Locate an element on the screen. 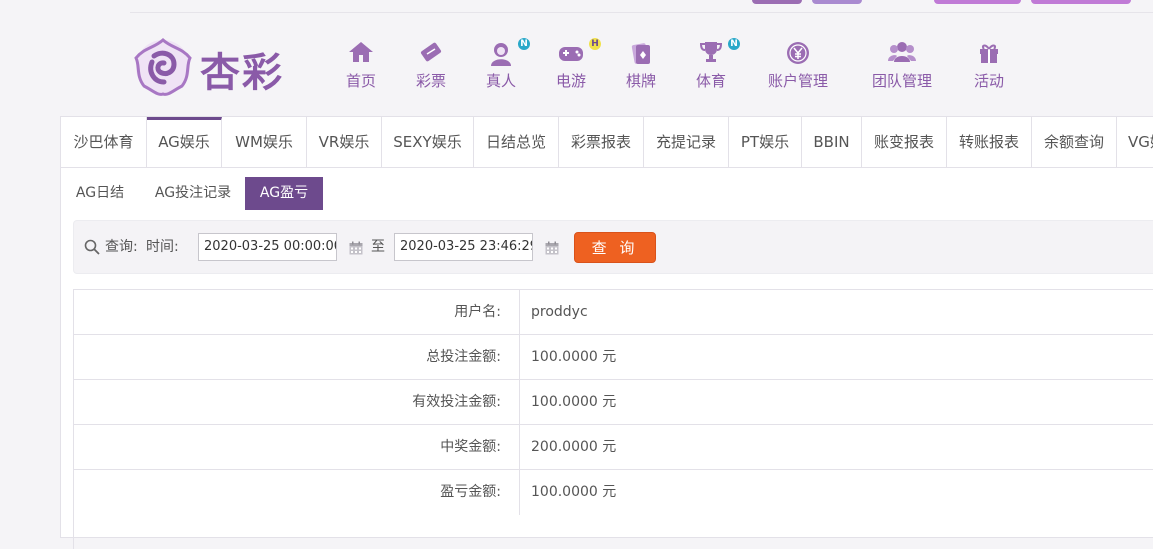 Image resolution: width=1153 pixels, height=549 pixels. subtab-ag-bets: AG投注记录 is located at coordinates (193, 193).